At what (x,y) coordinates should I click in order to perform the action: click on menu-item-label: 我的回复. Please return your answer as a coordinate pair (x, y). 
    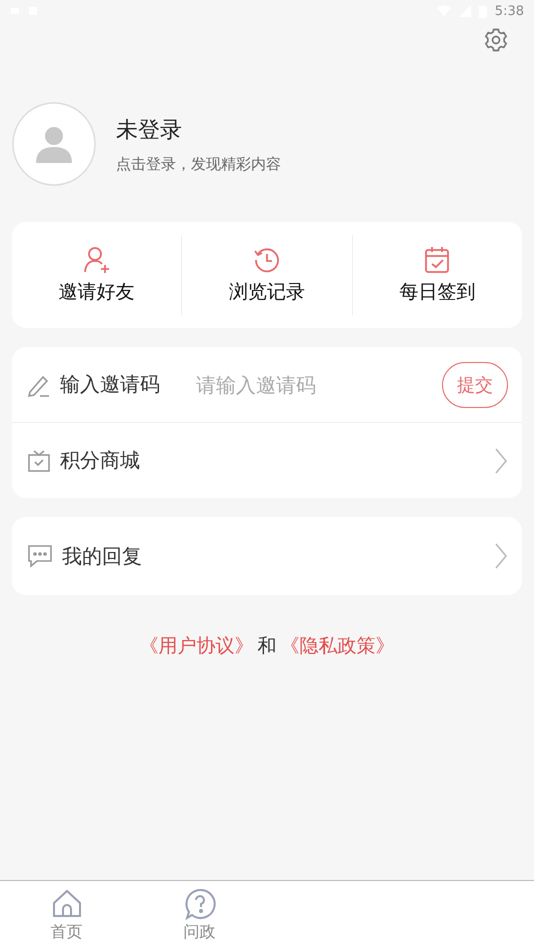
    Looking at the image, I should click on (102, 556).